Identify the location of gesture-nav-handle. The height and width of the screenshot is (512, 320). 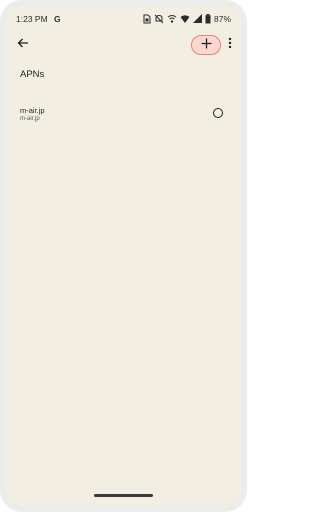
(123, 495).